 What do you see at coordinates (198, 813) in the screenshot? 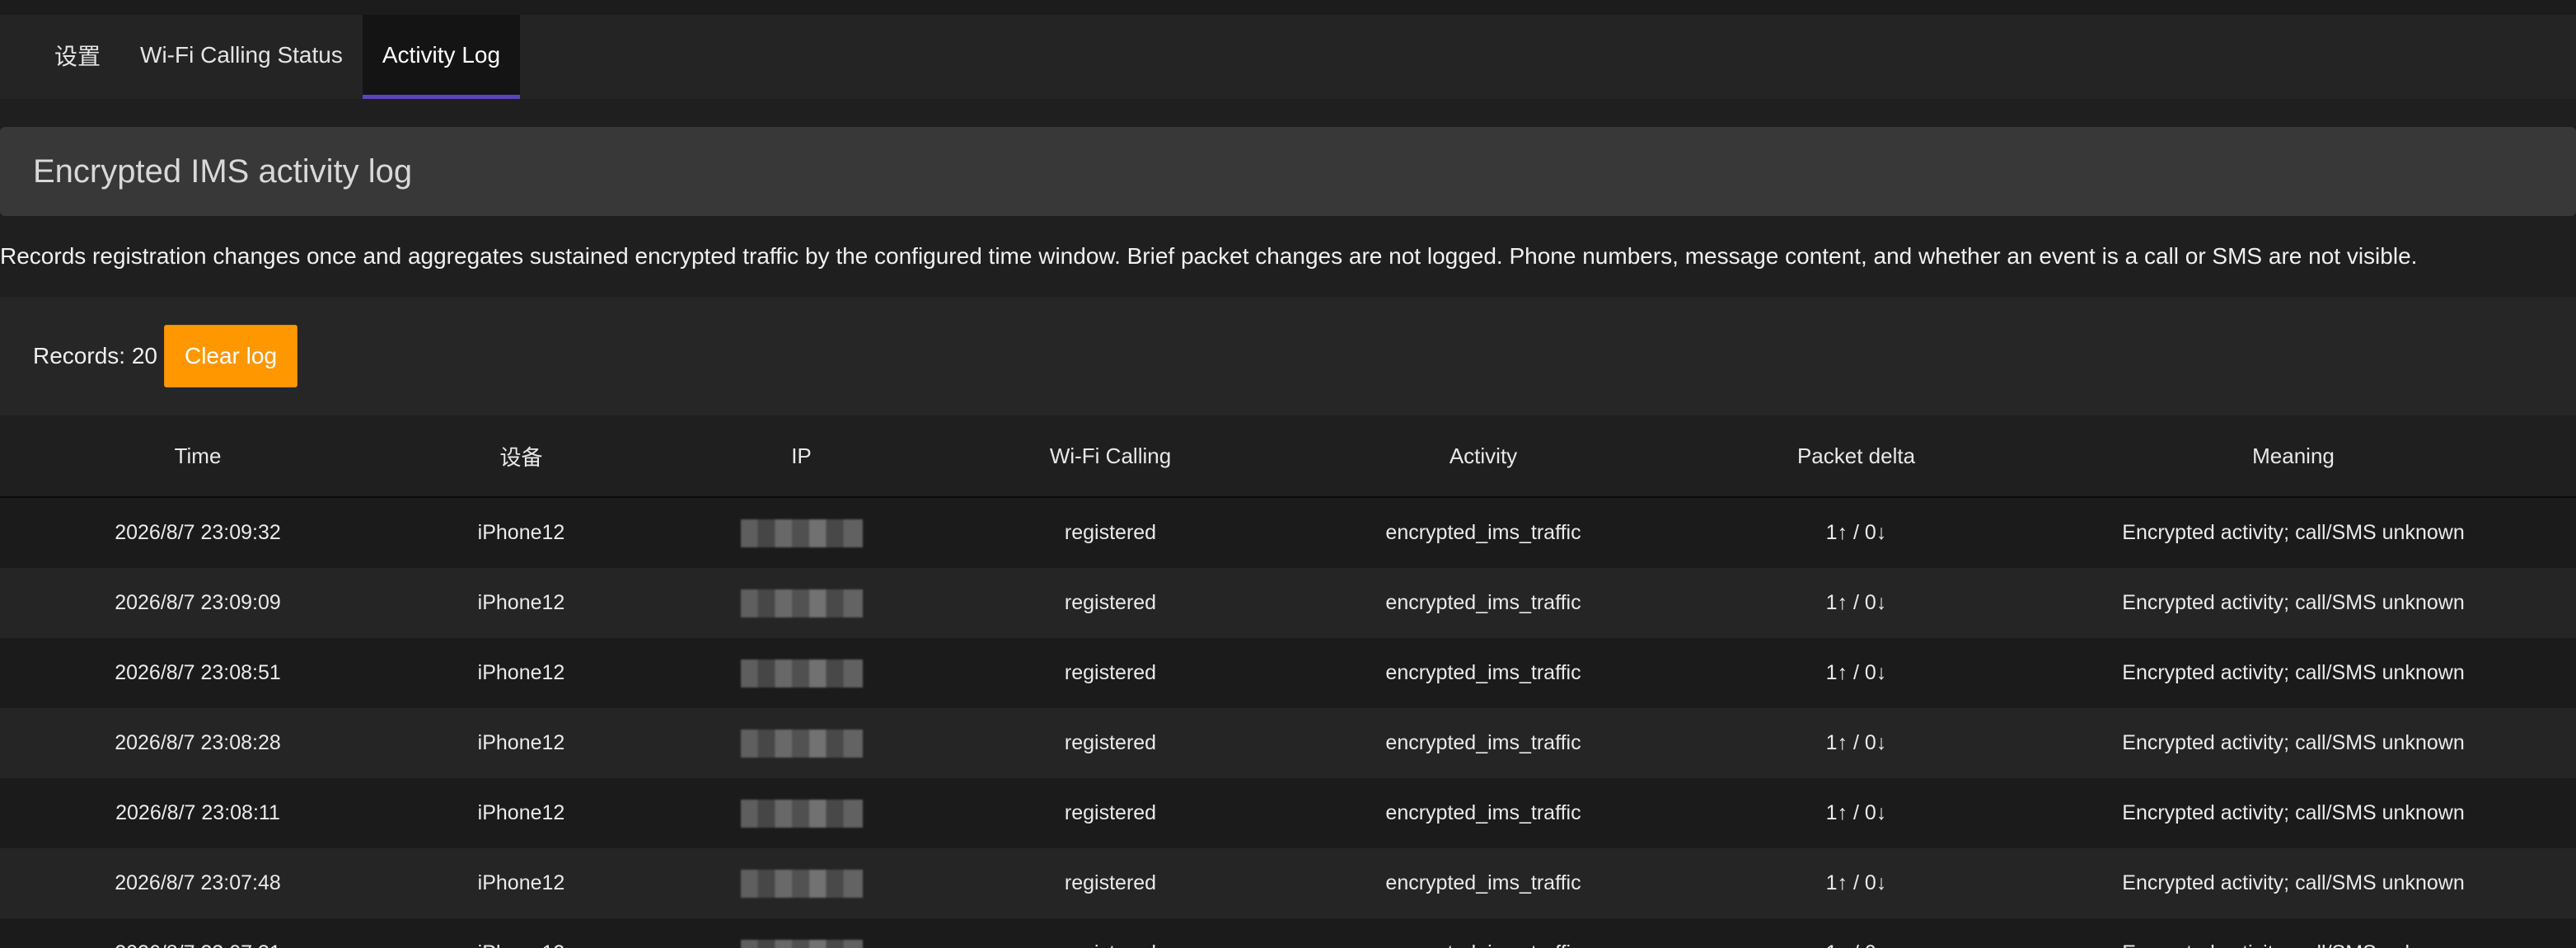
I see `cell-time: 2026/8/7 23:08:11` at bounding box center [198, 813].